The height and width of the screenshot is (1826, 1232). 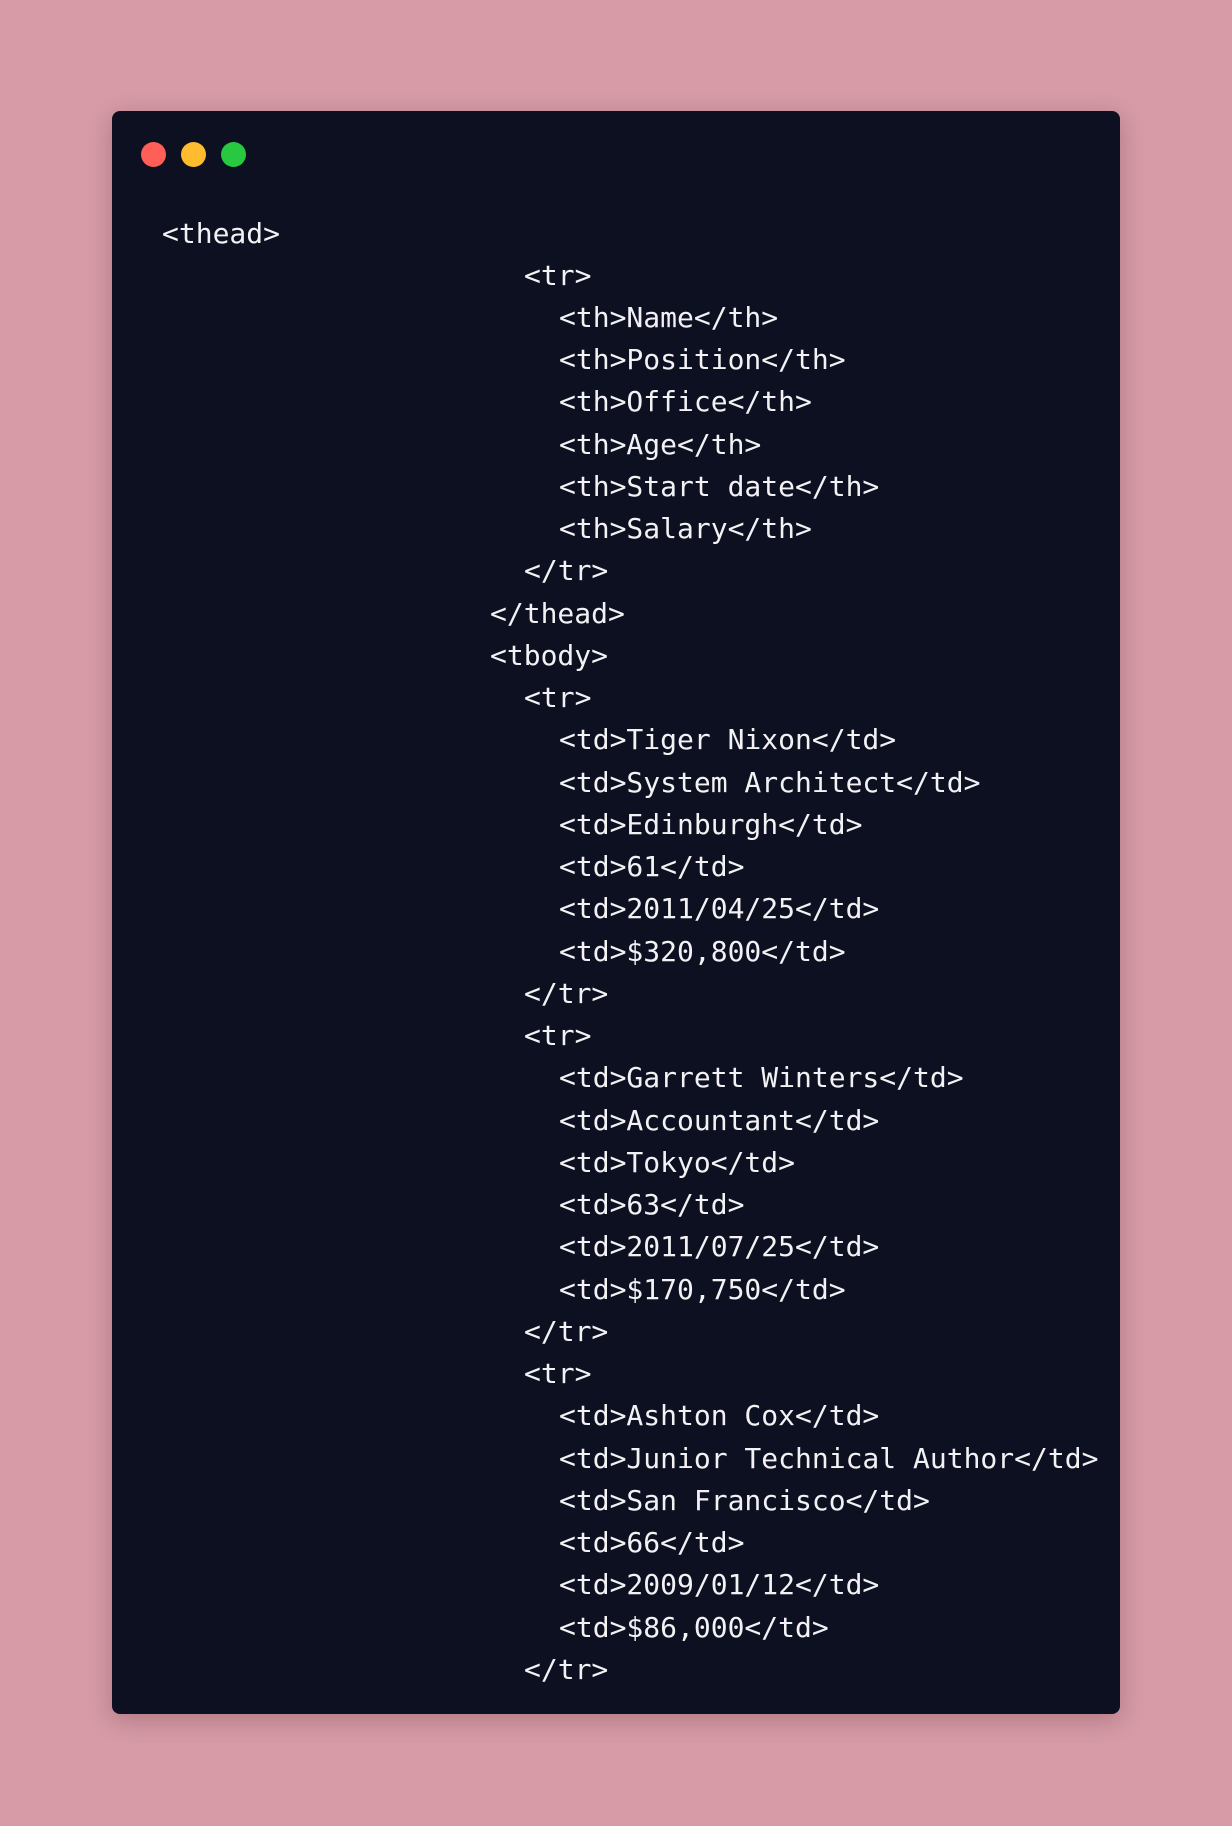 What do you see at coordinates (549, 655) in the screenshot?
I see `code-line: <tbody>` at bounding box center [549, 655].